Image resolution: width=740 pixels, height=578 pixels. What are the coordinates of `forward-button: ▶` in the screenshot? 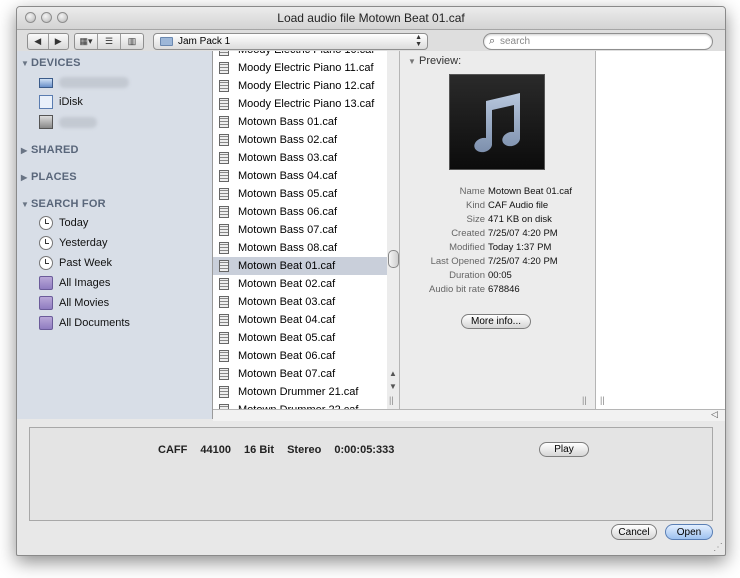 It's located at (58, 41).